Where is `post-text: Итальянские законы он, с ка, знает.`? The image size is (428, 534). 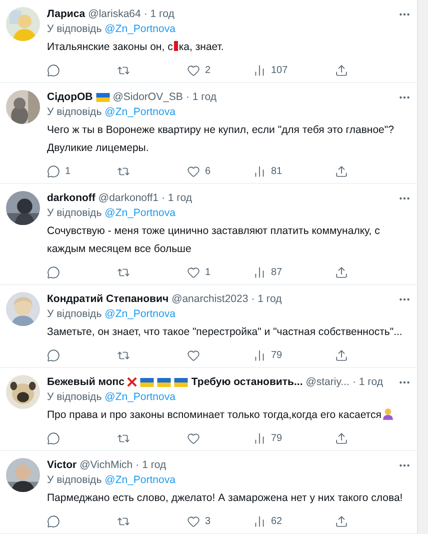
post-text: Итальянские законы он, с ка, знает. is located at coordinates (135, 47).